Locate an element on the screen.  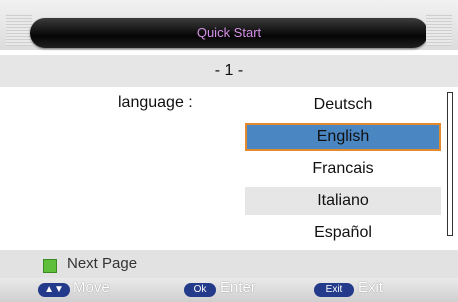
next-page-label: Next Page is located at coordinates (102, 263).